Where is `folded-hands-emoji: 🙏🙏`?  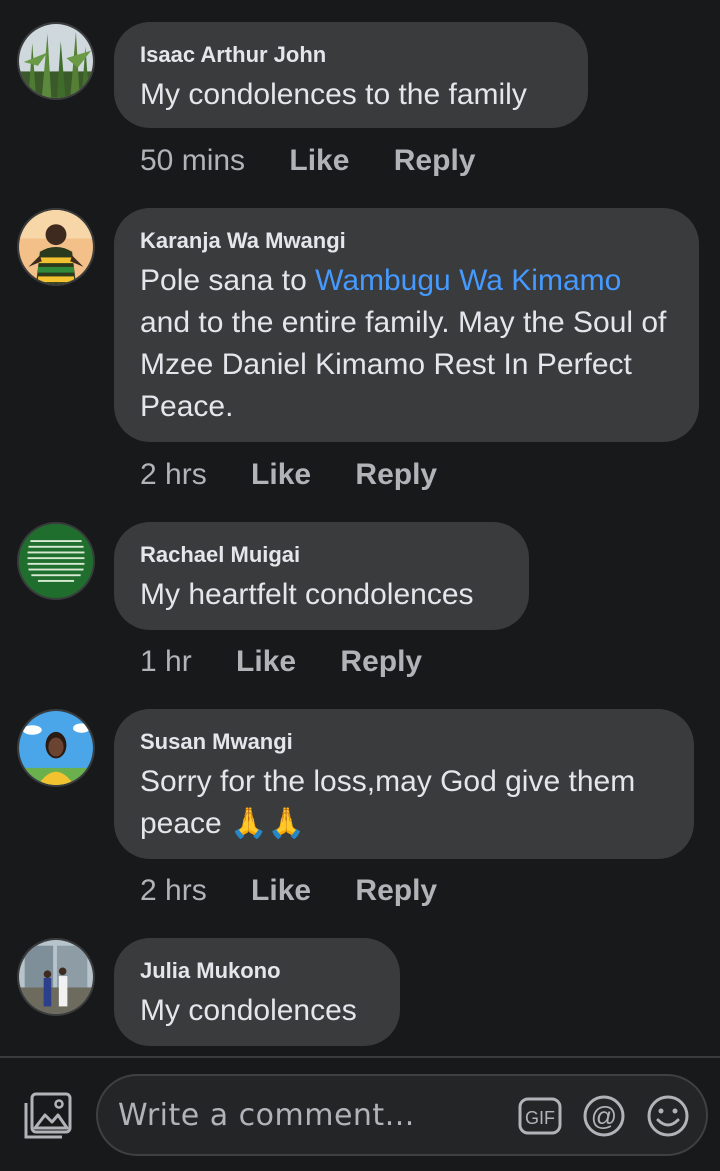 folded-hands-emoji: 🙏🙏 is located at coordinates (267, 823).